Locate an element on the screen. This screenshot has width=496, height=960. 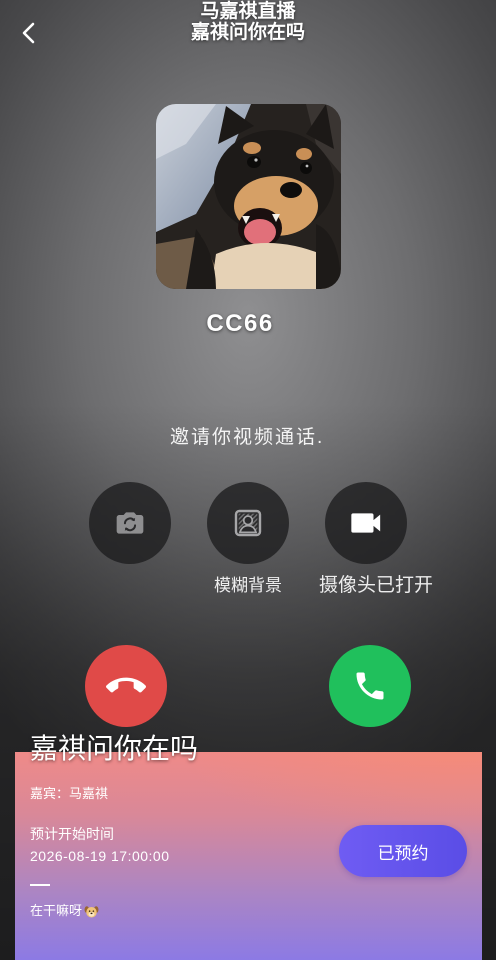
guest-label: 嘉宾：马嘉祺 is located at coordinates (69, 793).